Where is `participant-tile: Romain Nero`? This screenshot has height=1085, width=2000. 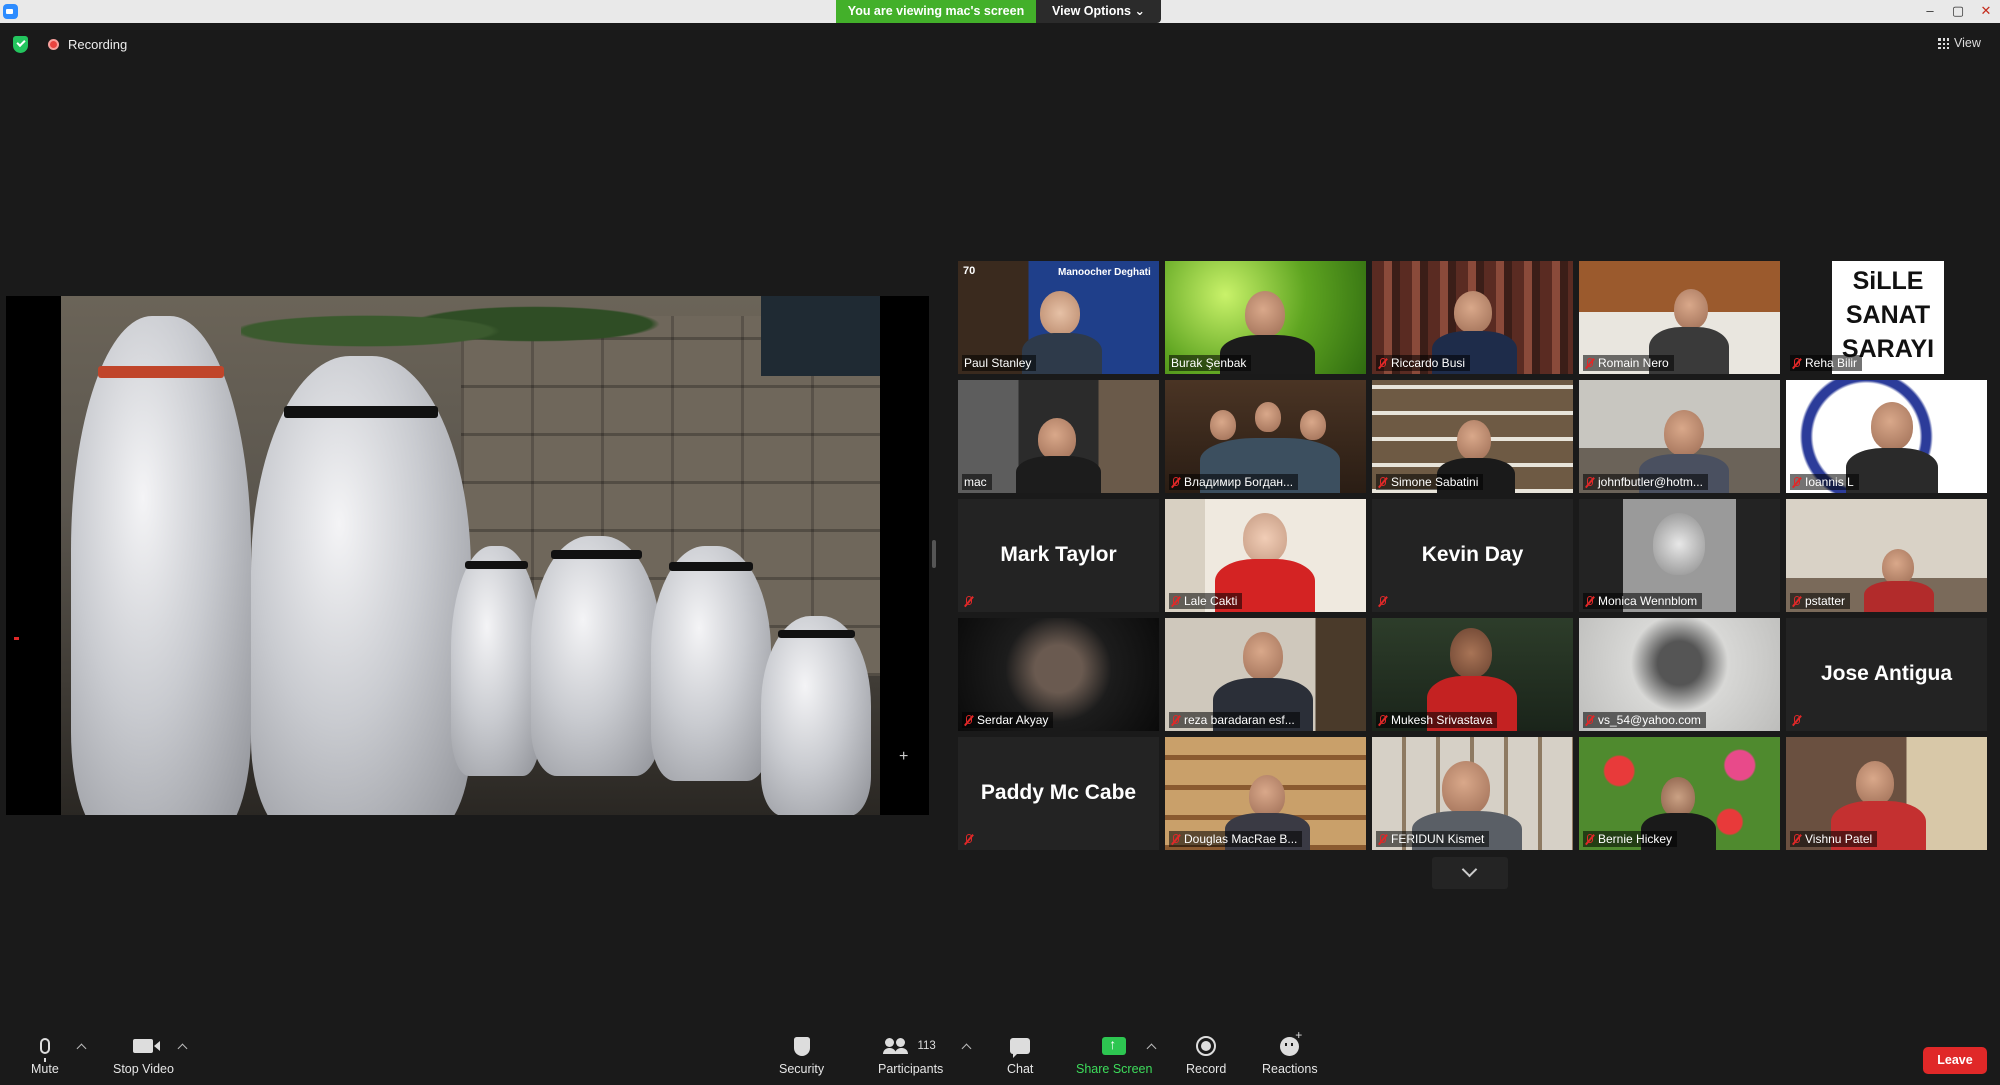 participant-tile: Romain Nero is located at coordinates (1679, 317).